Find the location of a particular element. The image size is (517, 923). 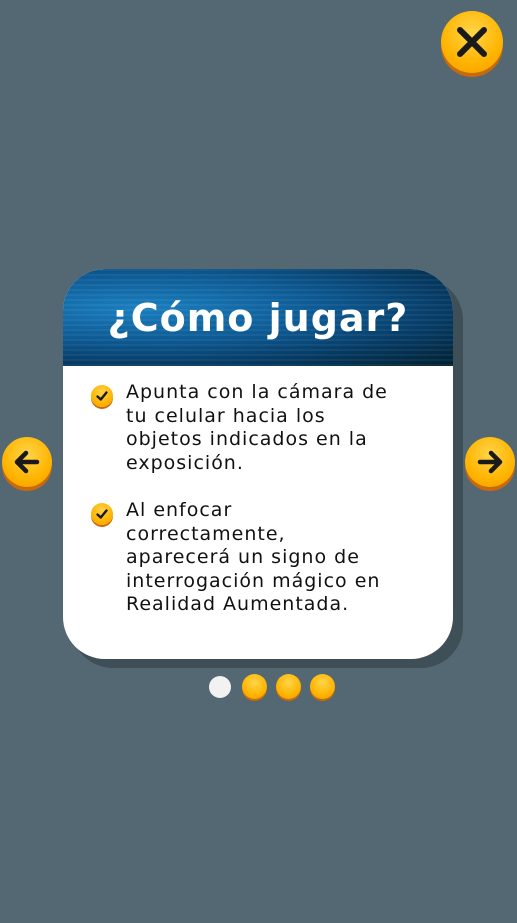

page-dot-active is located at coordinates (220, 687).